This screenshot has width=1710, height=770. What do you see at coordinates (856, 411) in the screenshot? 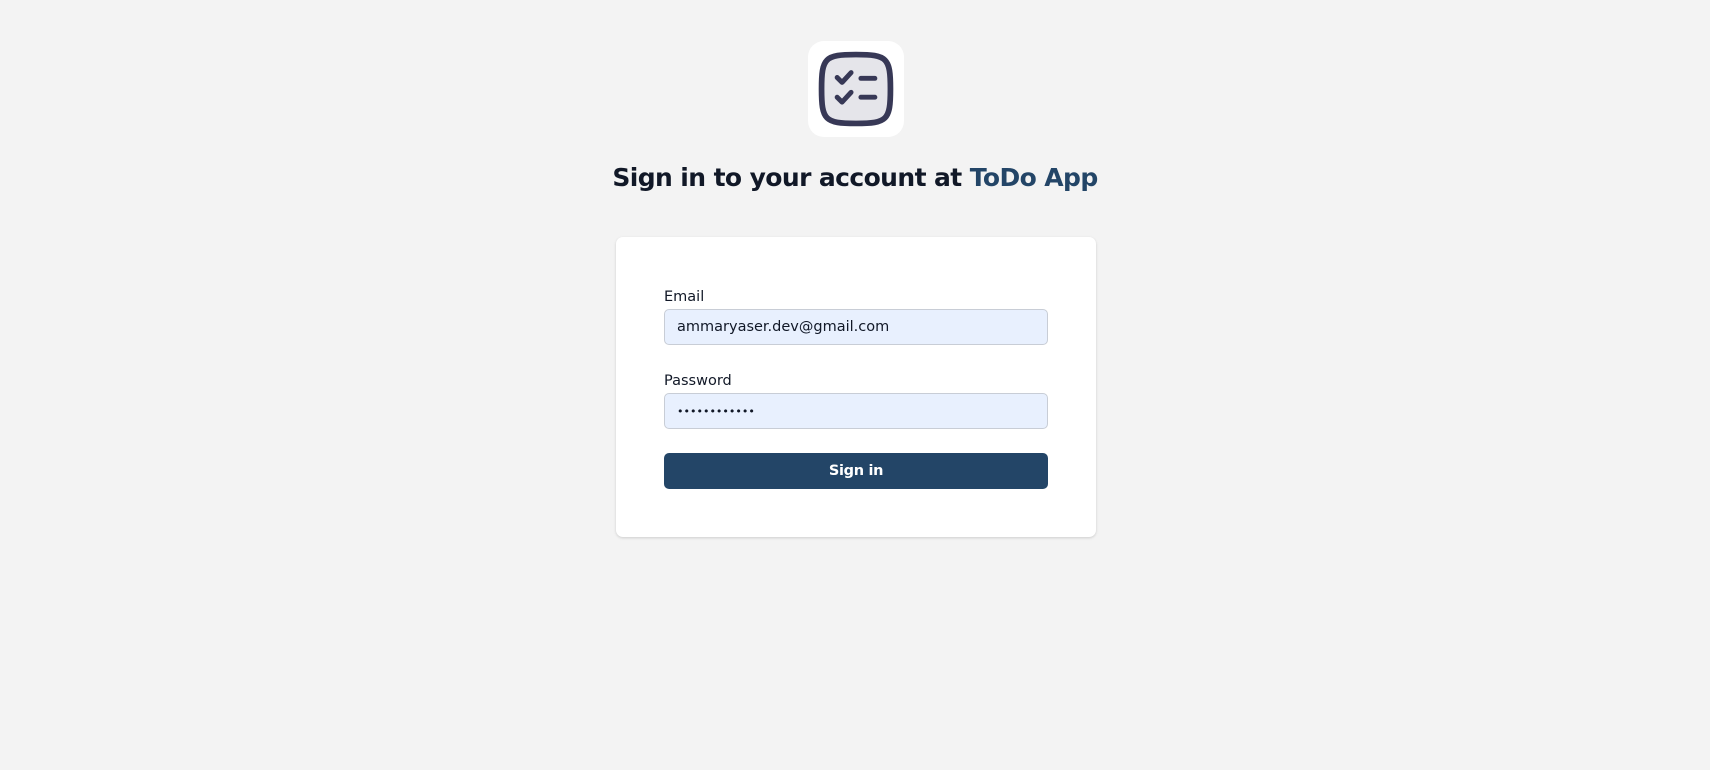
I see `password-field` at bounding box center [856, 411].